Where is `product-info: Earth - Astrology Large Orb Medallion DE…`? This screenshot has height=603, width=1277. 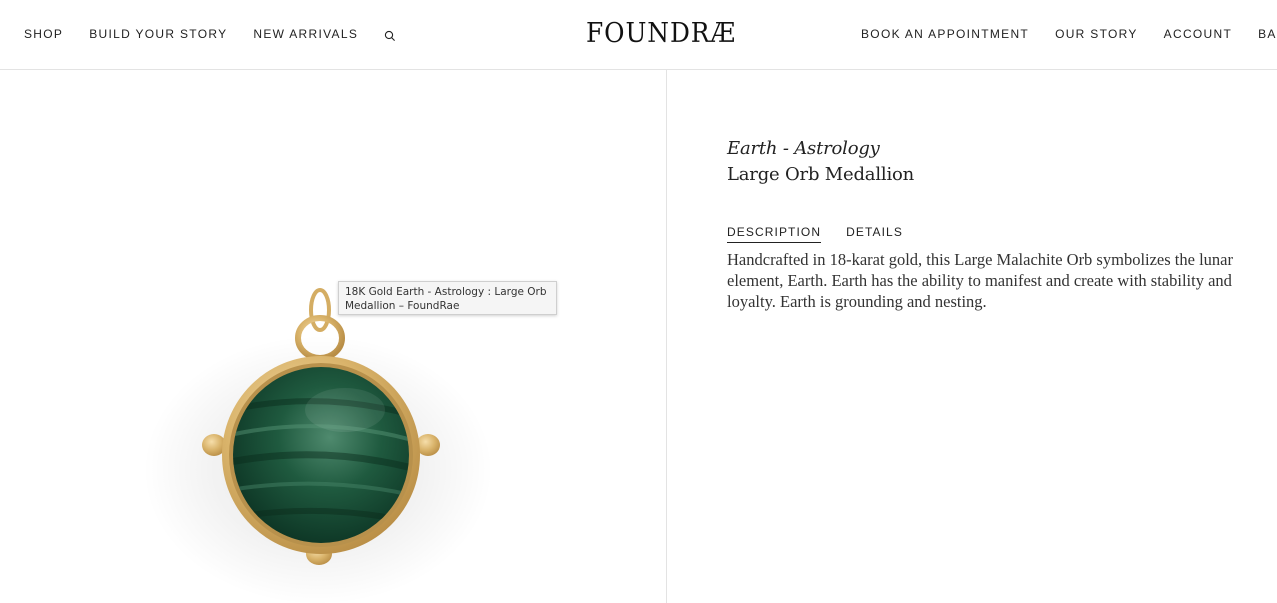 product-info: Earth - Astrology Large Orb Medallion DE… is located at coordinates (997, 223).